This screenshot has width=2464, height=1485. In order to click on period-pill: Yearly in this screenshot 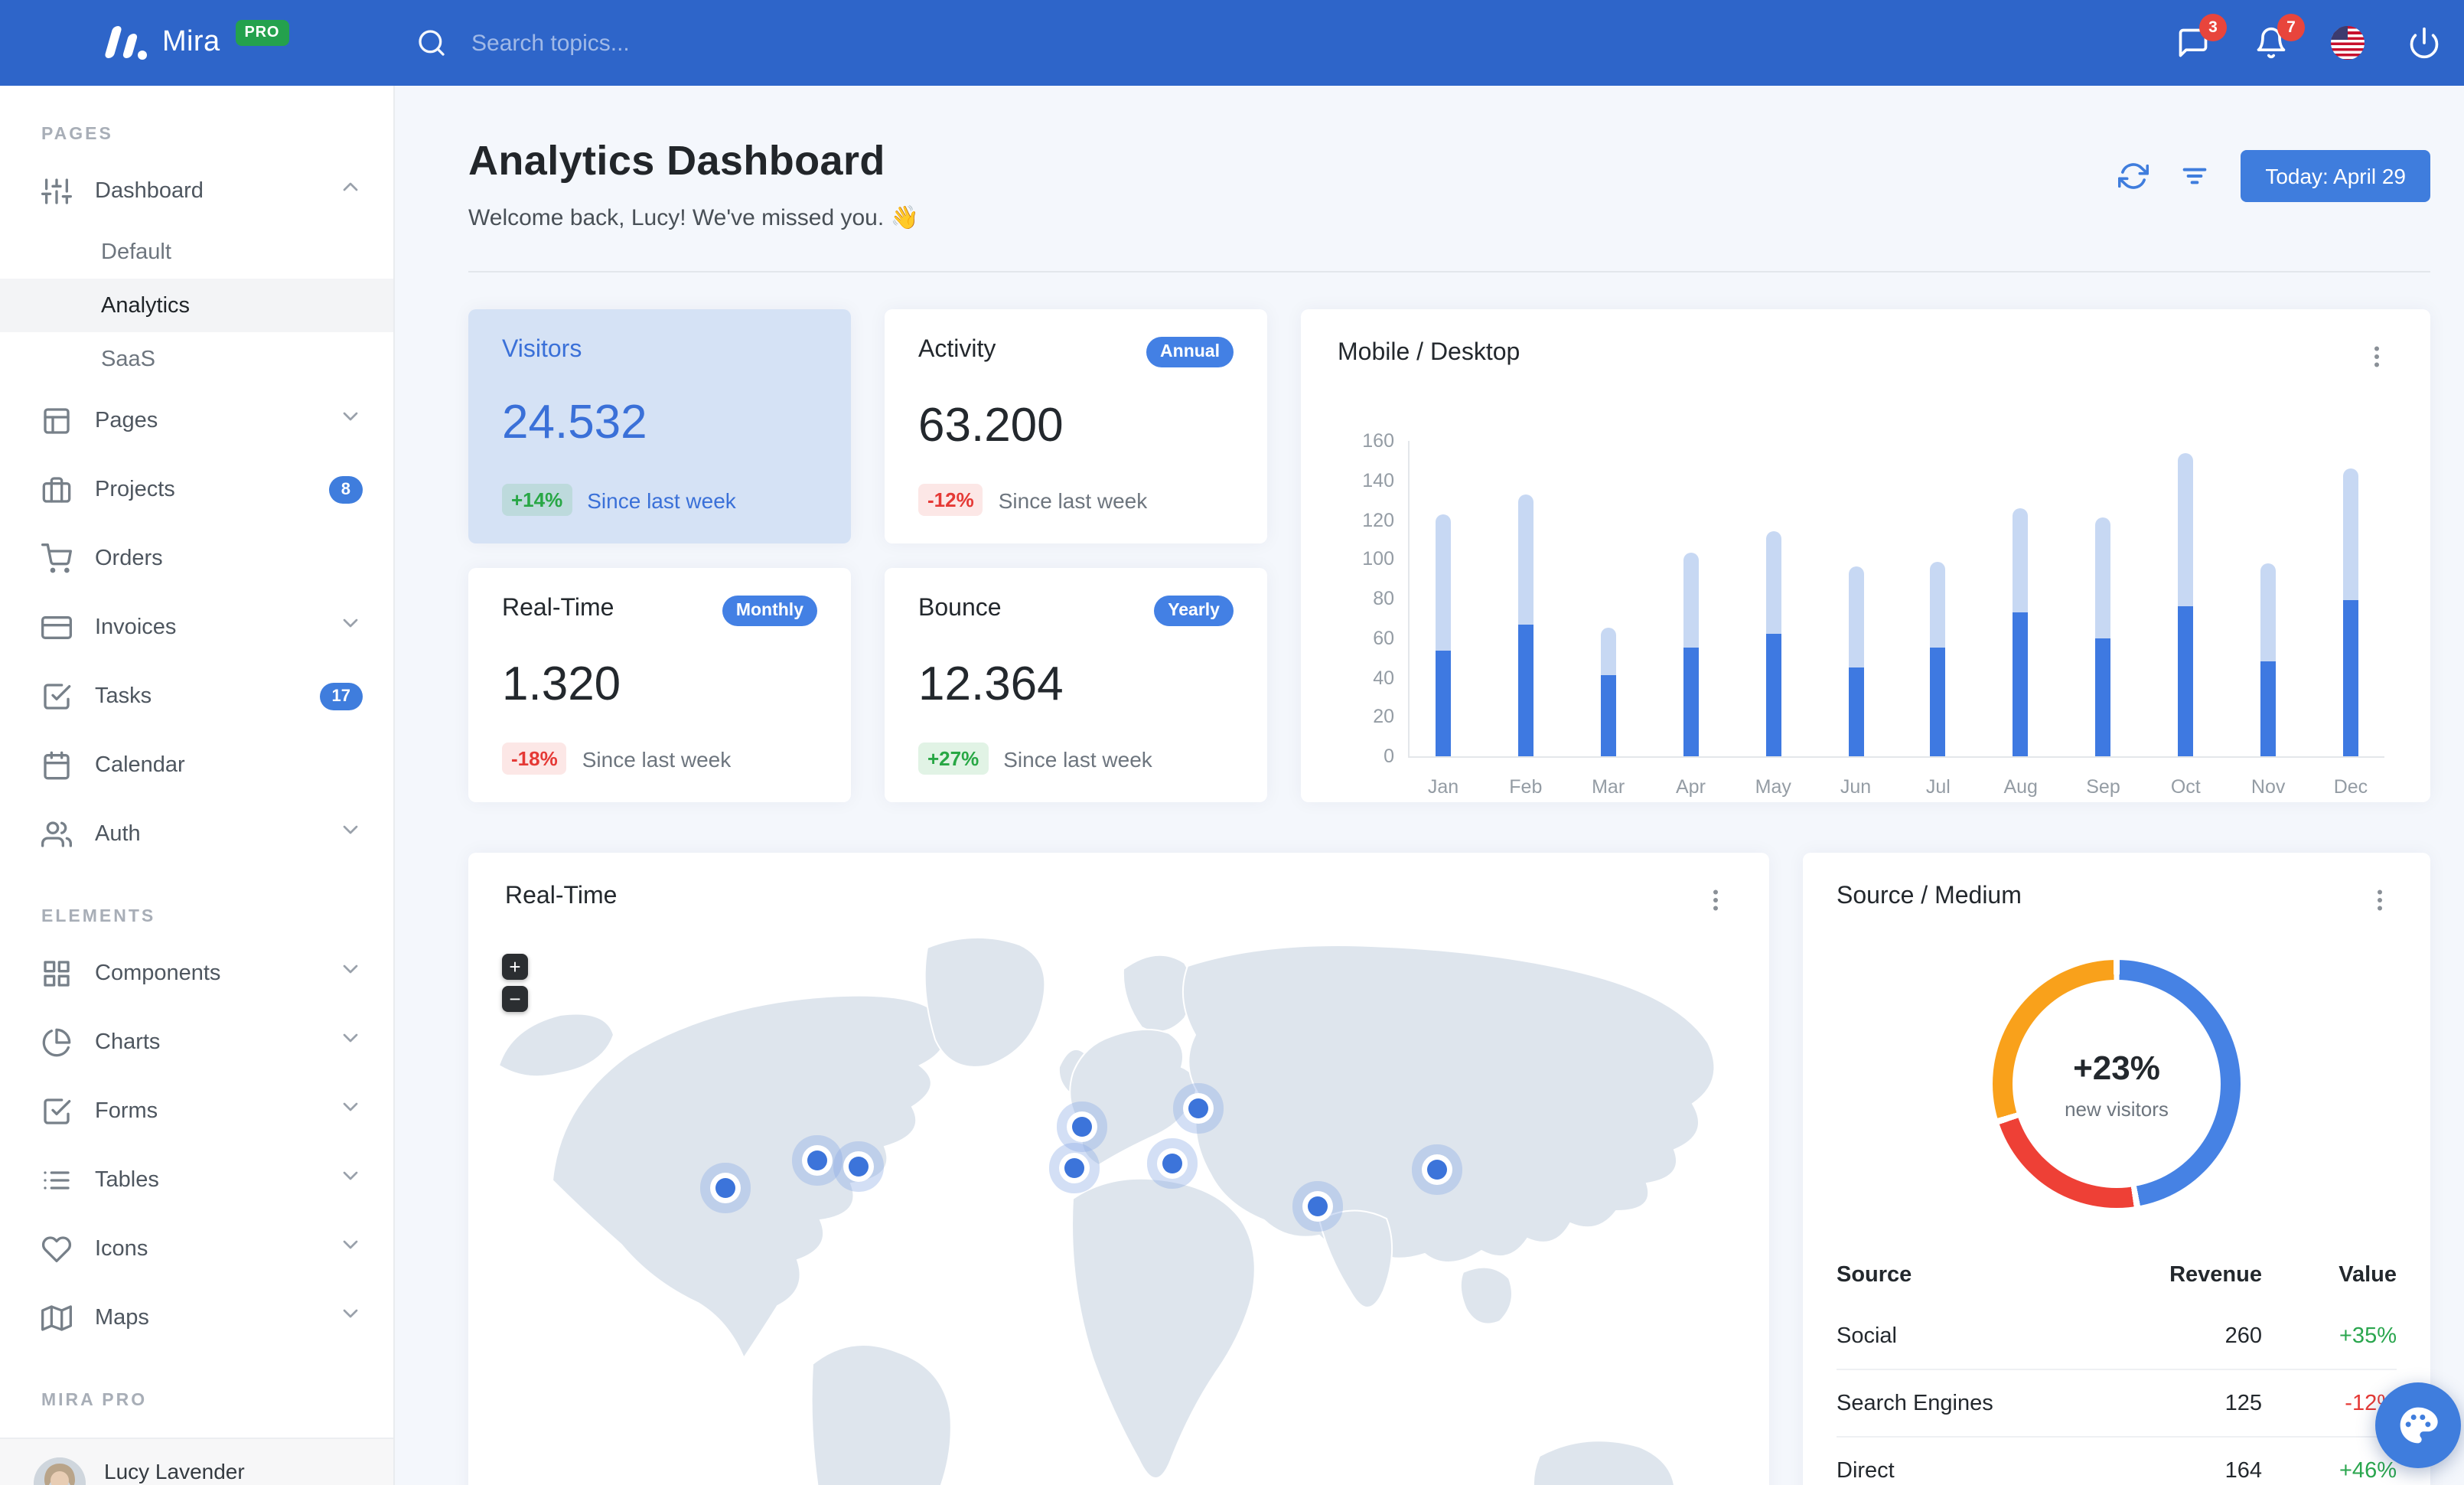, I will do `click(1194, 611)`.